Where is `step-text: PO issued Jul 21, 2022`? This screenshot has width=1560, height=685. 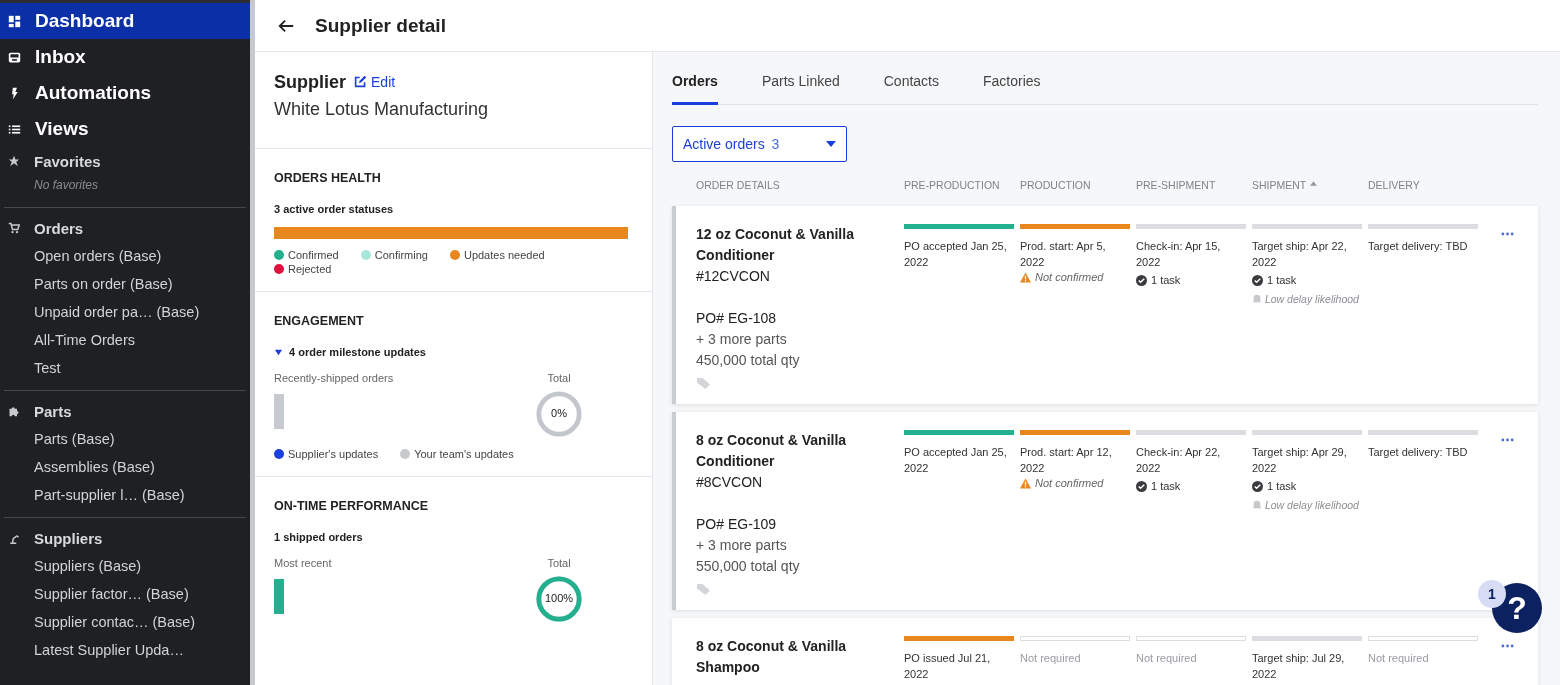
step-text: PO issued Jul 21, 2022 is located at coordinates (948, 666).